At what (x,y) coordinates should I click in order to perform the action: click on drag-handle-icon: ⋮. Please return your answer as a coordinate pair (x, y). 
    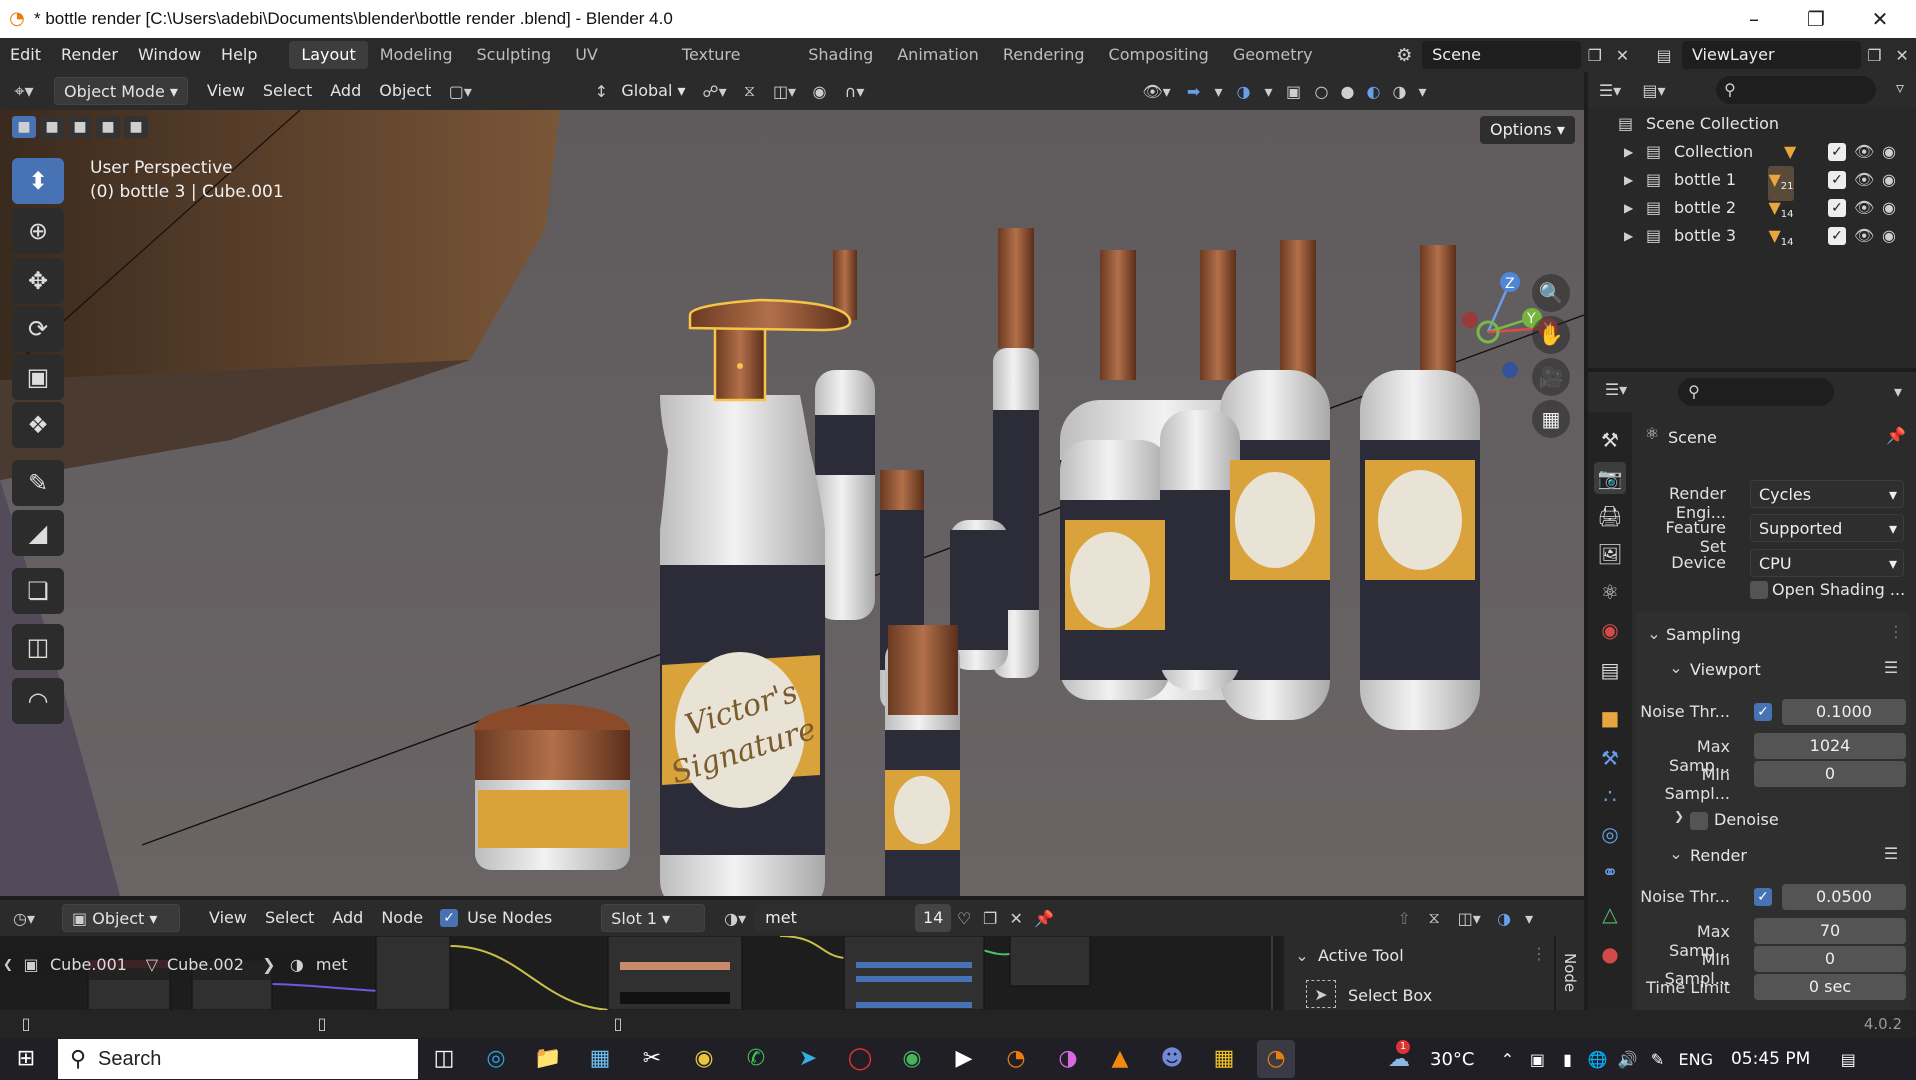
    Looking at the image, I should click on (1896, 631).